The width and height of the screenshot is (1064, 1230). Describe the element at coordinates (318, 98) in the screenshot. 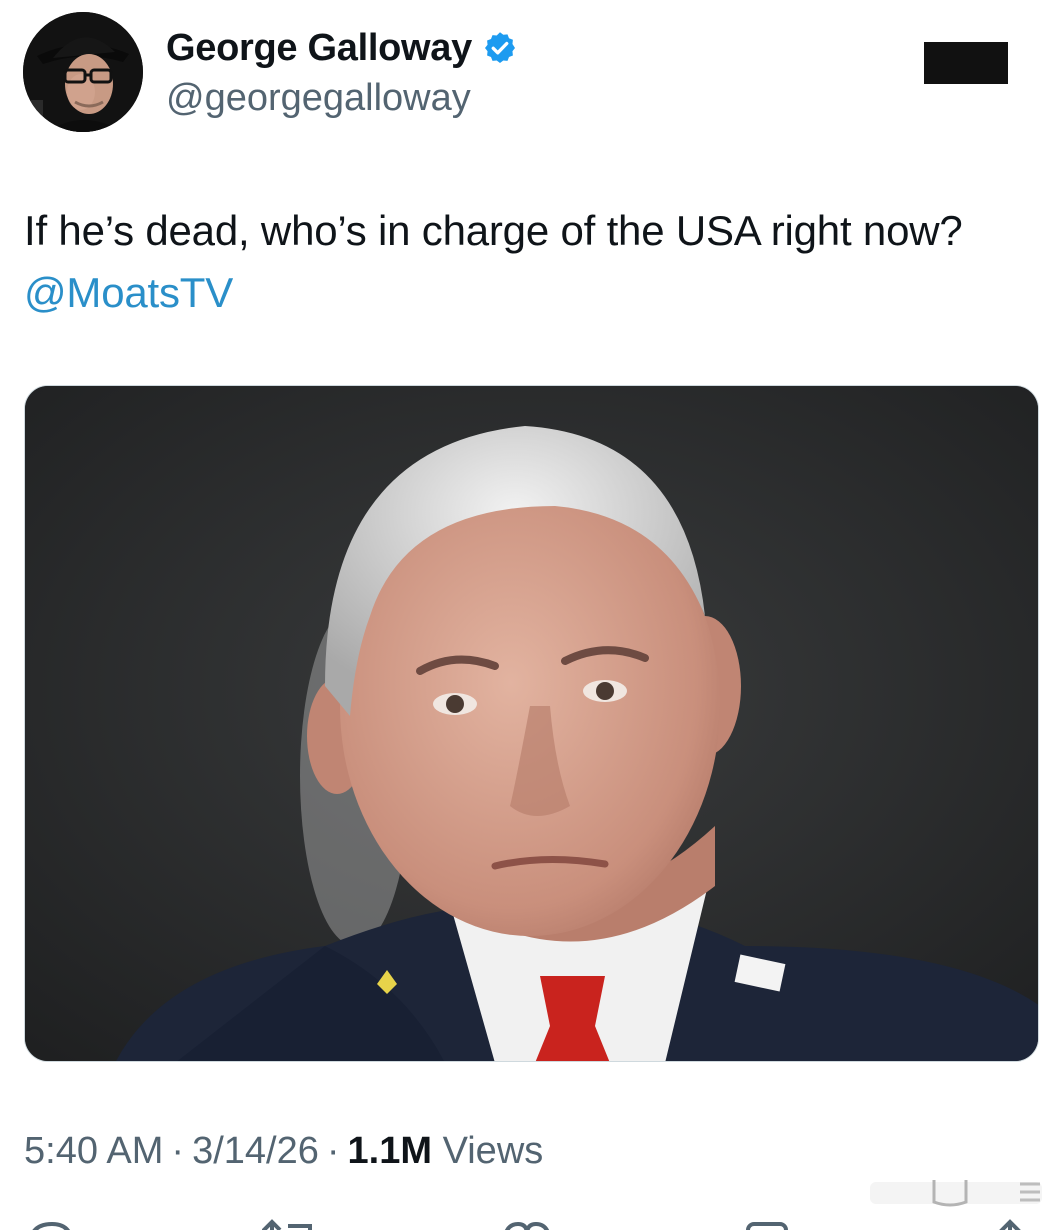

I see `author-handle: @georgegalloway` at that location.